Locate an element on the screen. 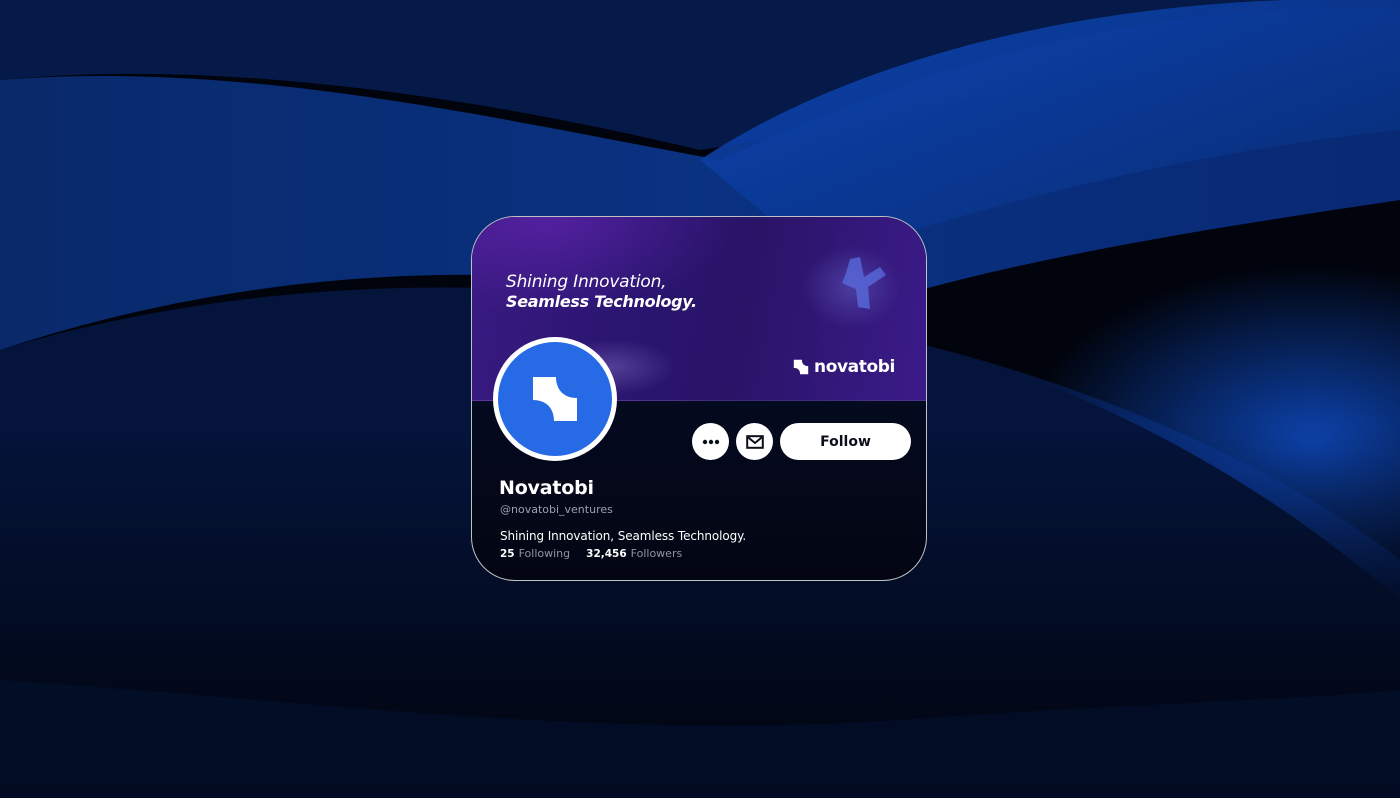 This screenshot has height=798, width=1400. follow-button: Follow is located at coordinates (845, 441).